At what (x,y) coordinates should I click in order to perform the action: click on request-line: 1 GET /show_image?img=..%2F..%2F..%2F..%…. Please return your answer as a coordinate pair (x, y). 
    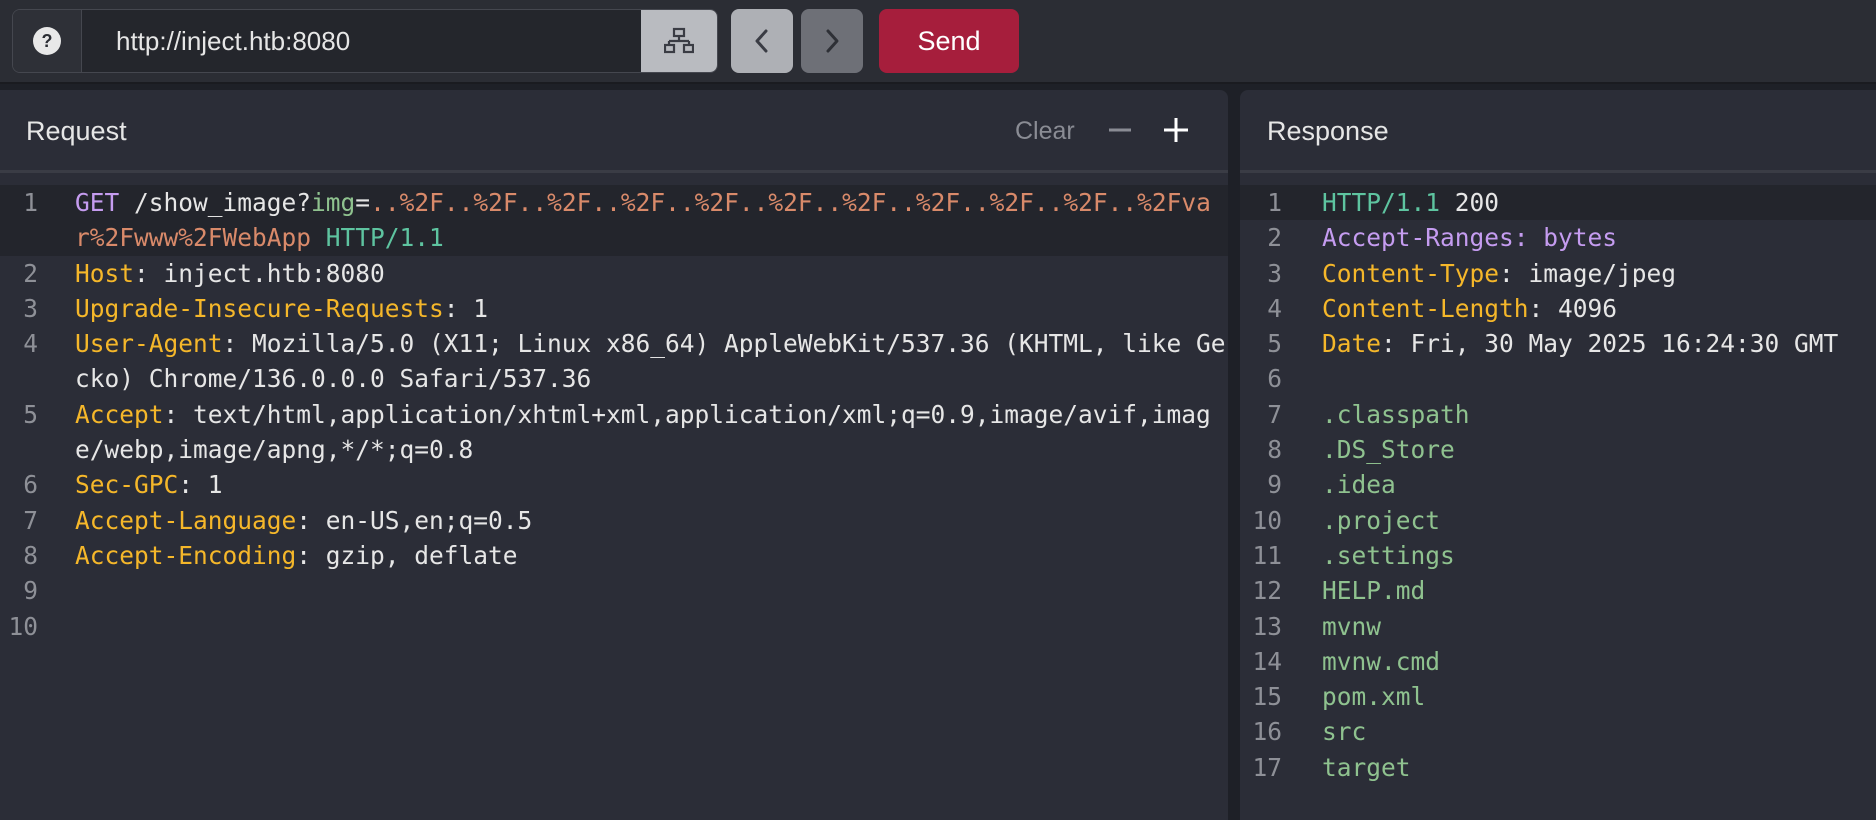
    Looking at the image, I should click on (614, 220).